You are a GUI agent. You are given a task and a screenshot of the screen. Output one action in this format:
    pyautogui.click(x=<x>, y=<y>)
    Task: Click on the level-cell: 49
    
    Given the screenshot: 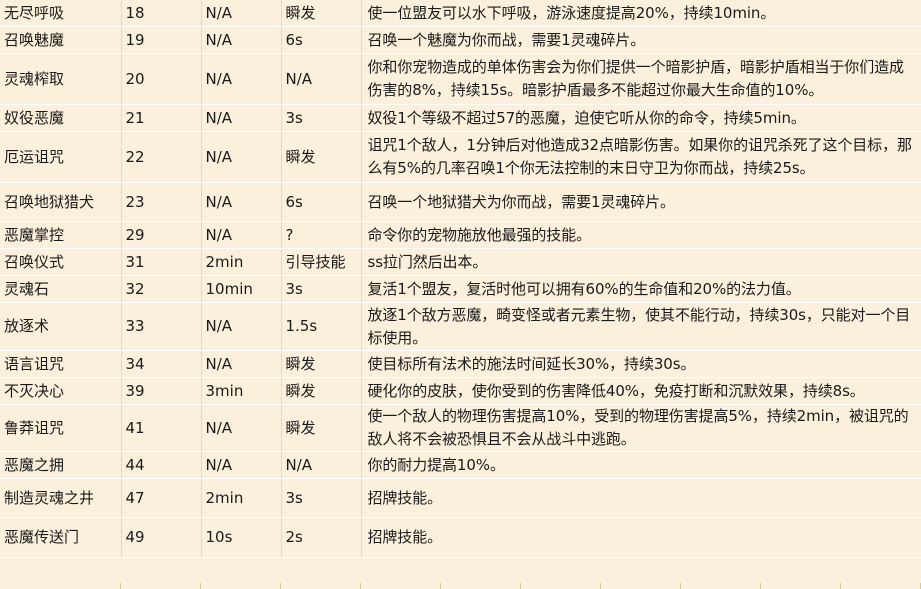 What is the action you would take?
    pyautogui.click(x=161, y=537)
    